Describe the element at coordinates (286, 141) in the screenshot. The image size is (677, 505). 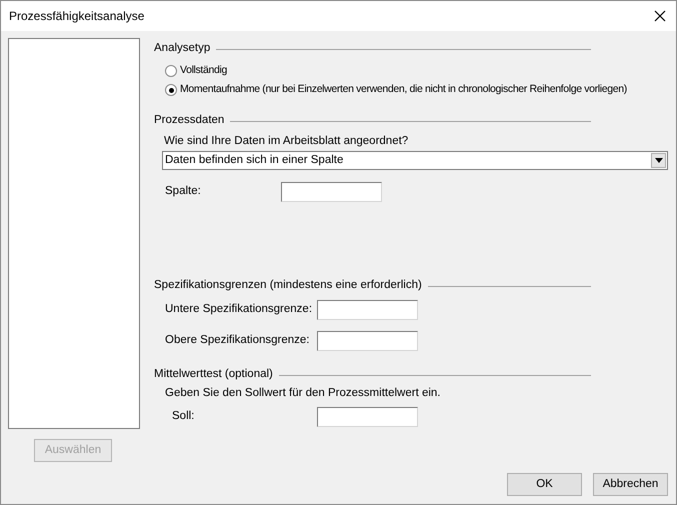
I see `question-label: Wie sind Ihre Daten im Arbeitsblatt angeordnet?` at that location.